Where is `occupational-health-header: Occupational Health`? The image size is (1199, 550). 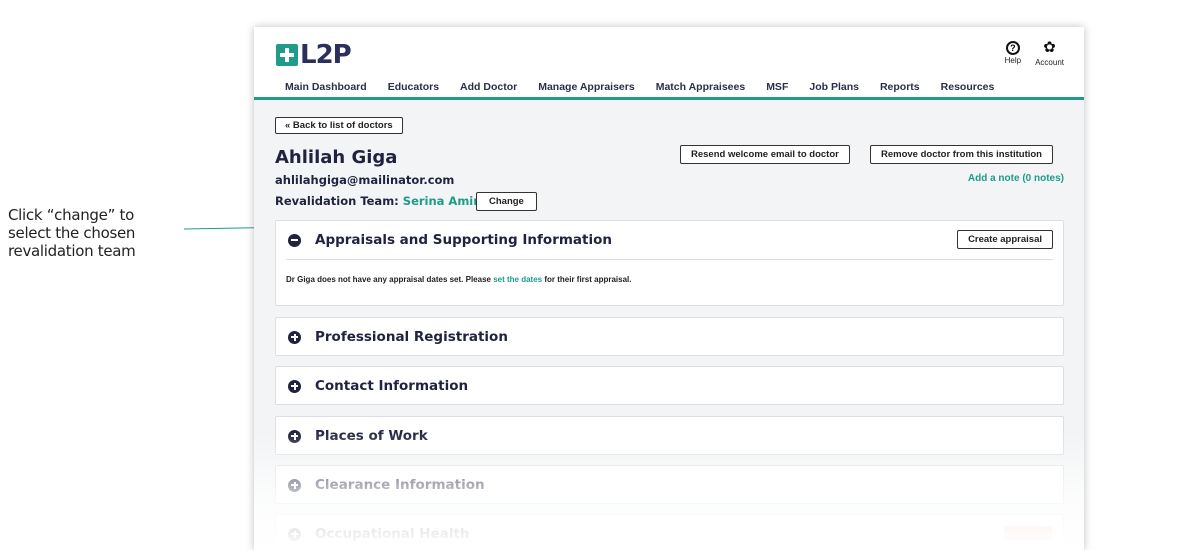
occupational-health-header: Occupational Health is located at coordinates (669, 532).